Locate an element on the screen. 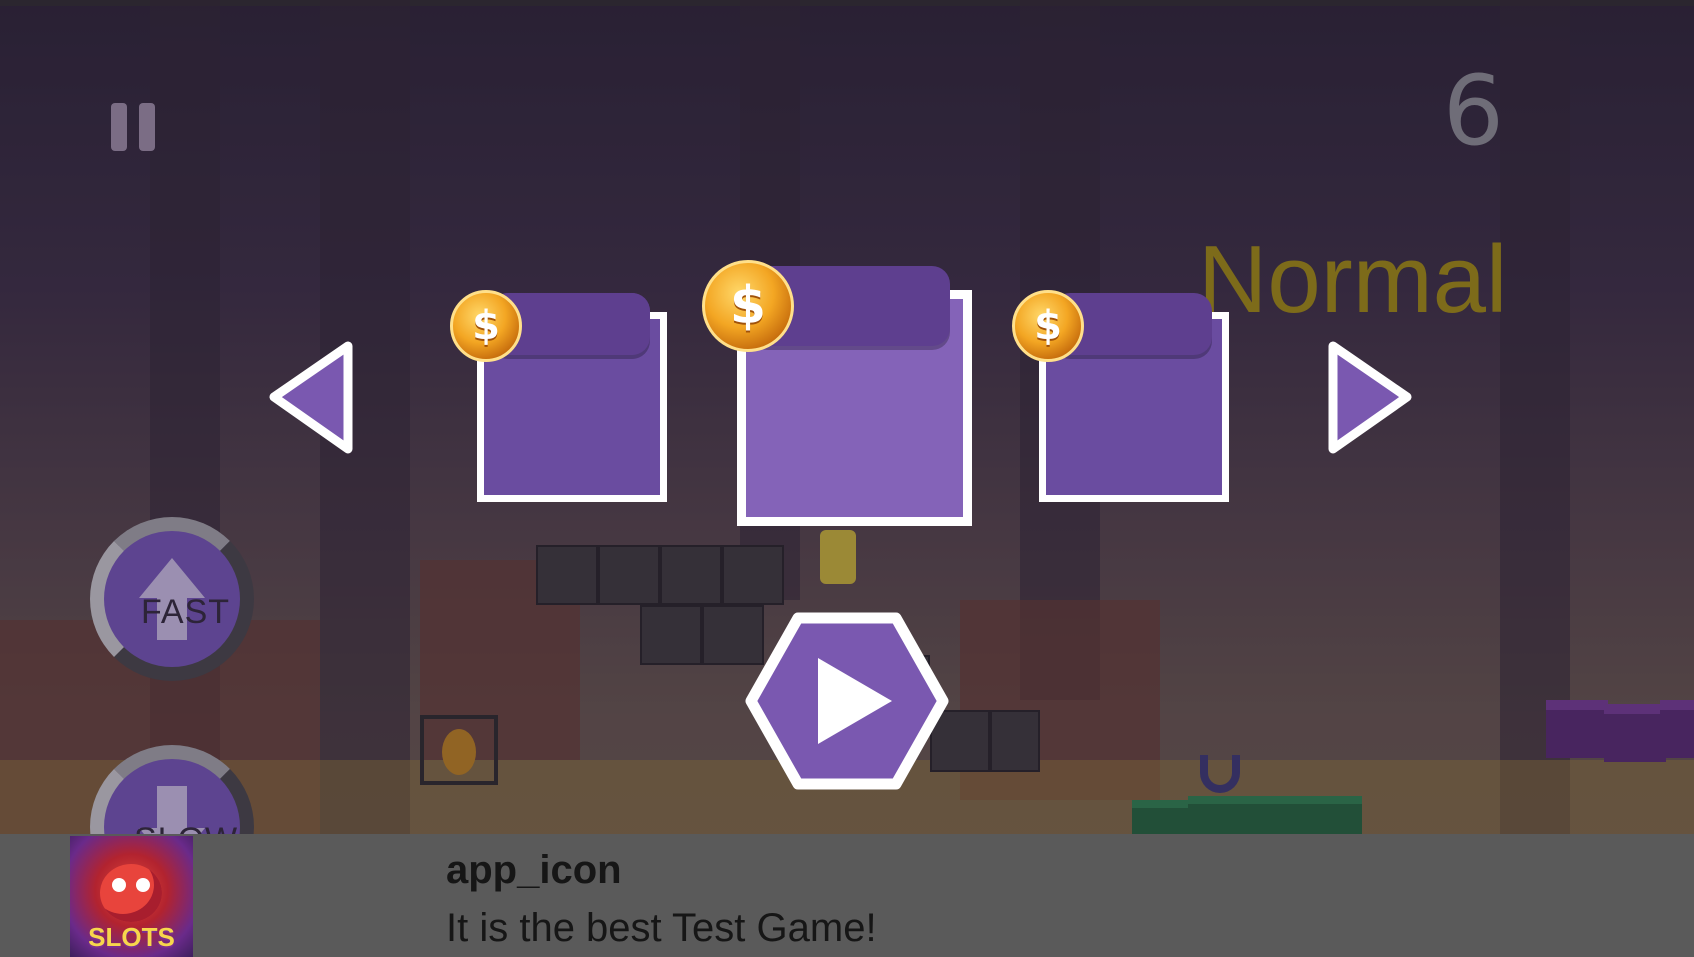  character-card-selected: $ is located at coordinates (837, 393).